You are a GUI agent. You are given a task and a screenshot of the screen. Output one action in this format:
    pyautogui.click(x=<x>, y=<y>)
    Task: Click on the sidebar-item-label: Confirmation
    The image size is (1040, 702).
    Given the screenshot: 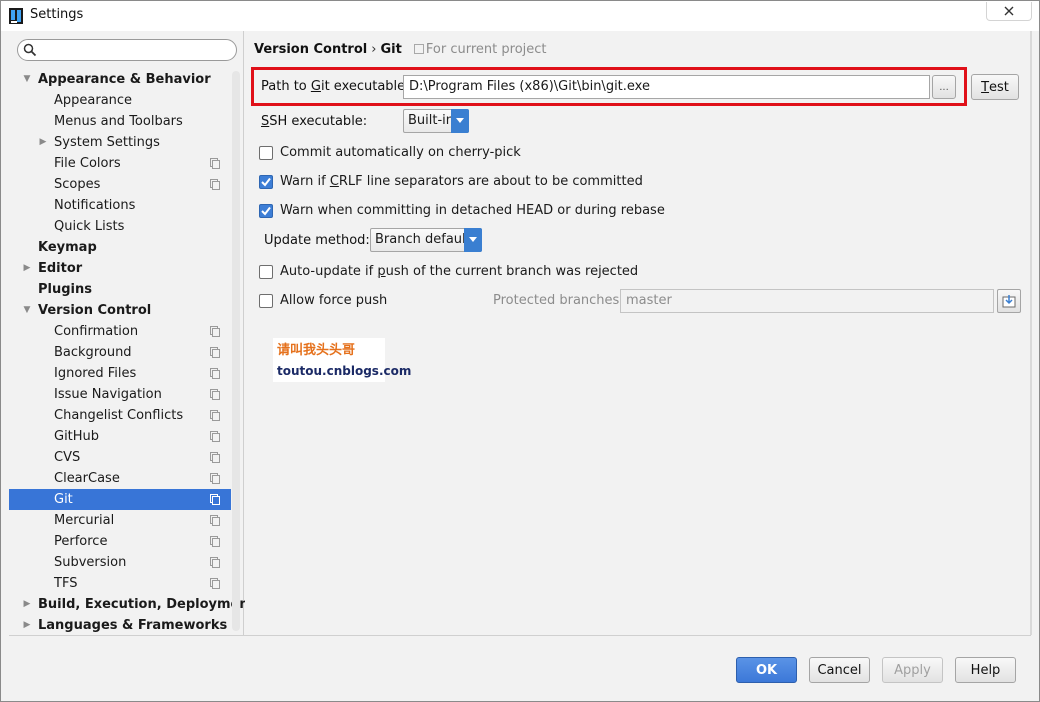 What is the action you would take?
    pyautogui.click(x=96, y=331)
    